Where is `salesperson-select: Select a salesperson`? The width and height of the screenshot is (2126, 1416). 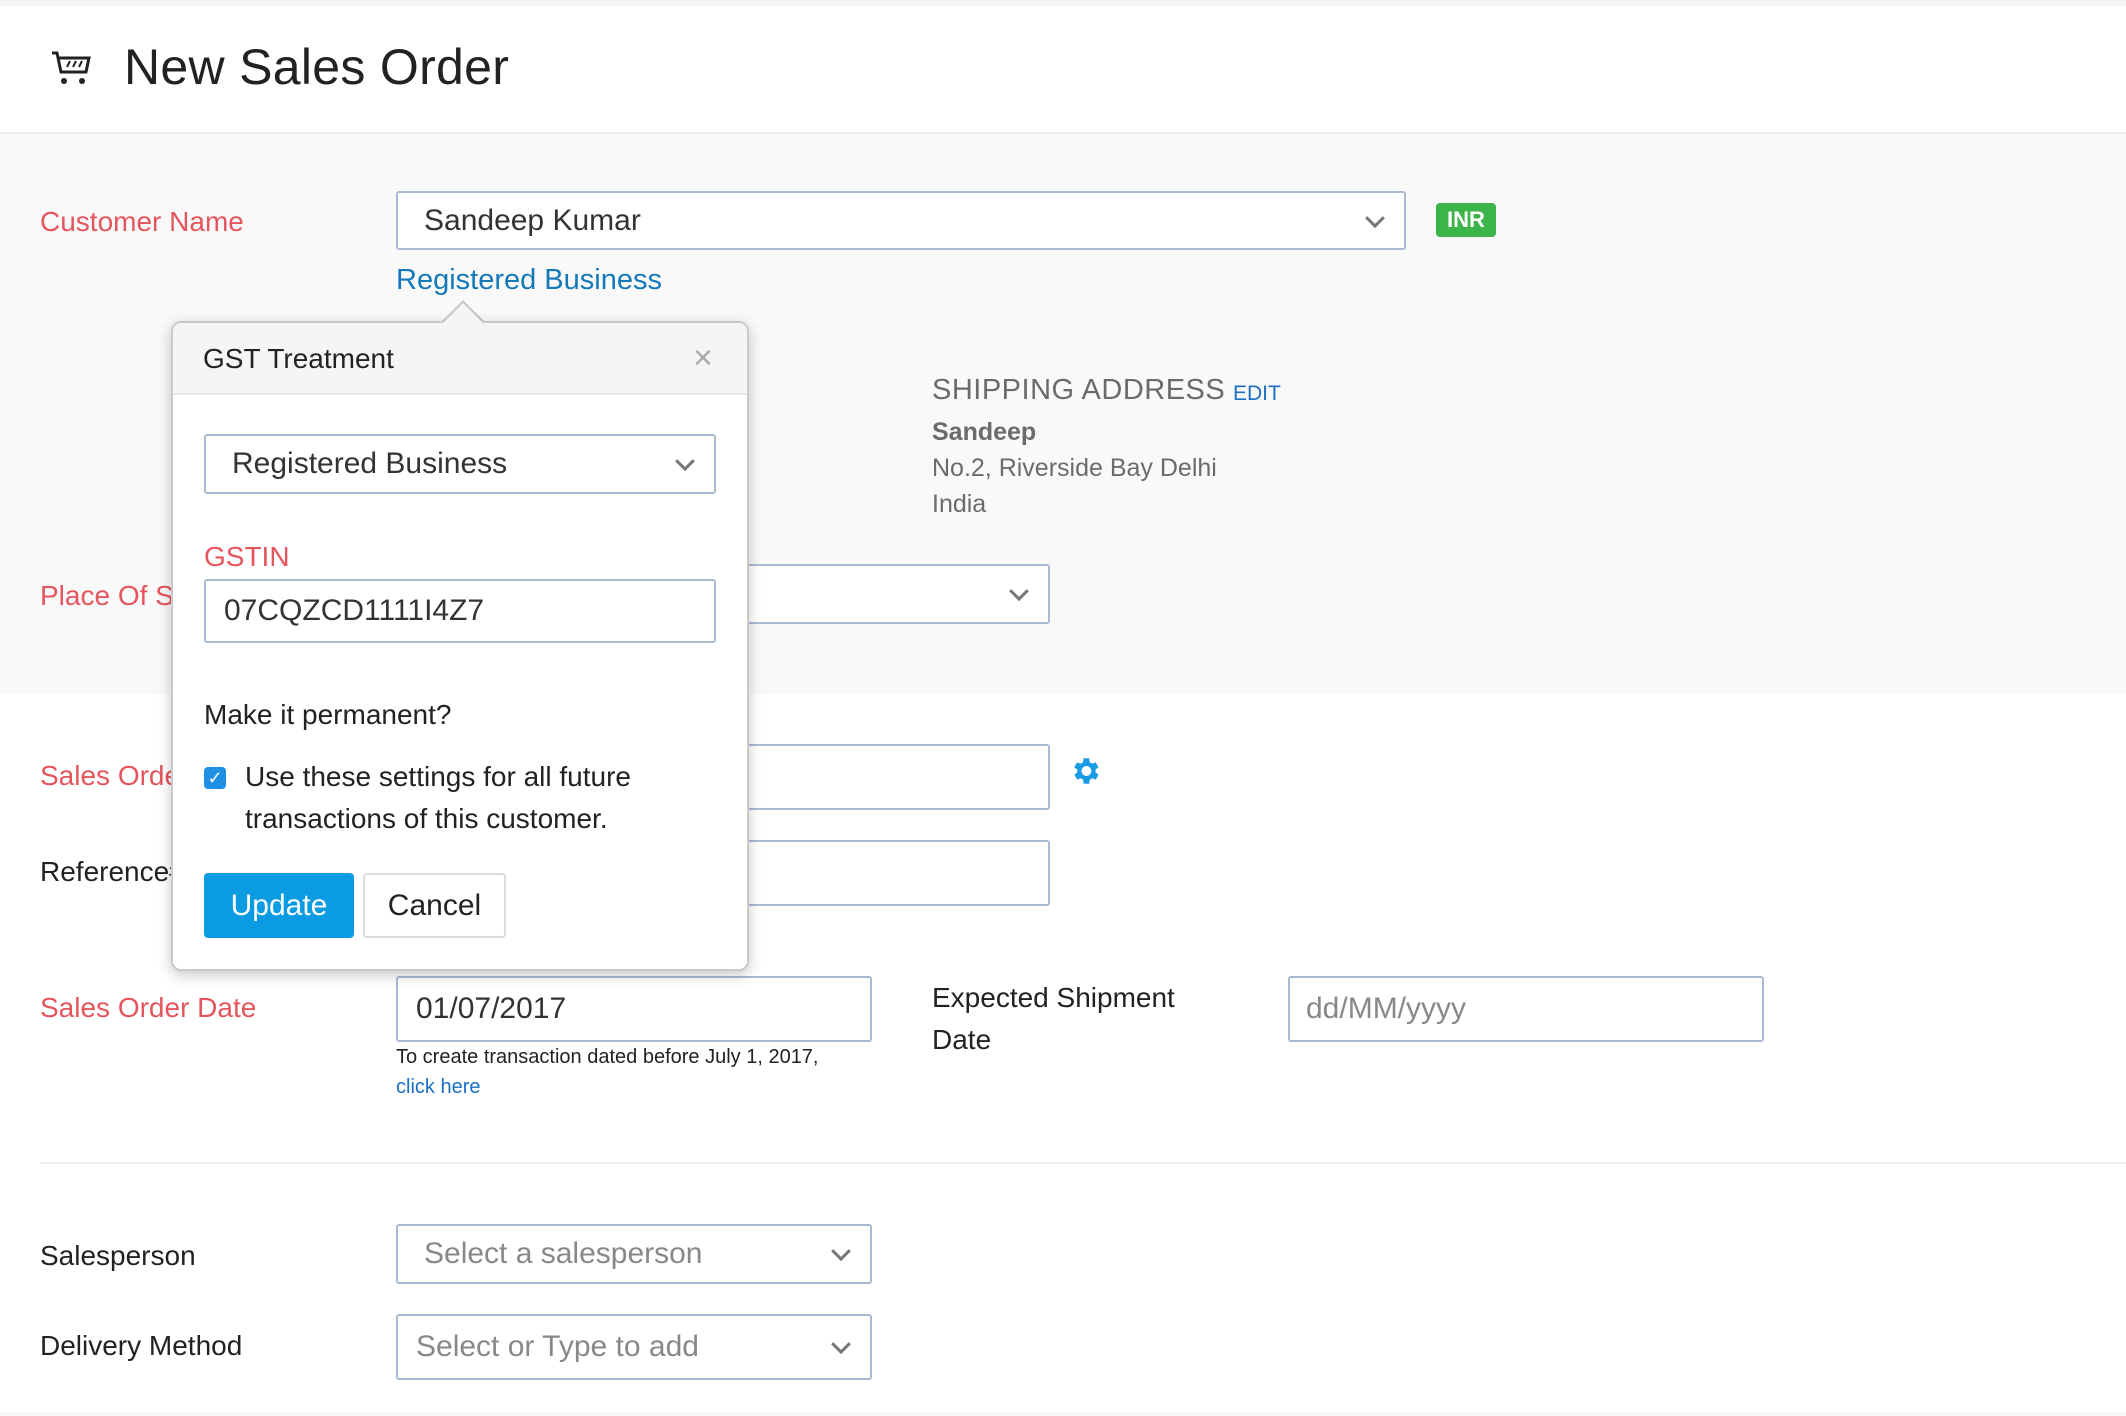 salesperson-select: Select a salesperson is located at coordinates (634, 1254).